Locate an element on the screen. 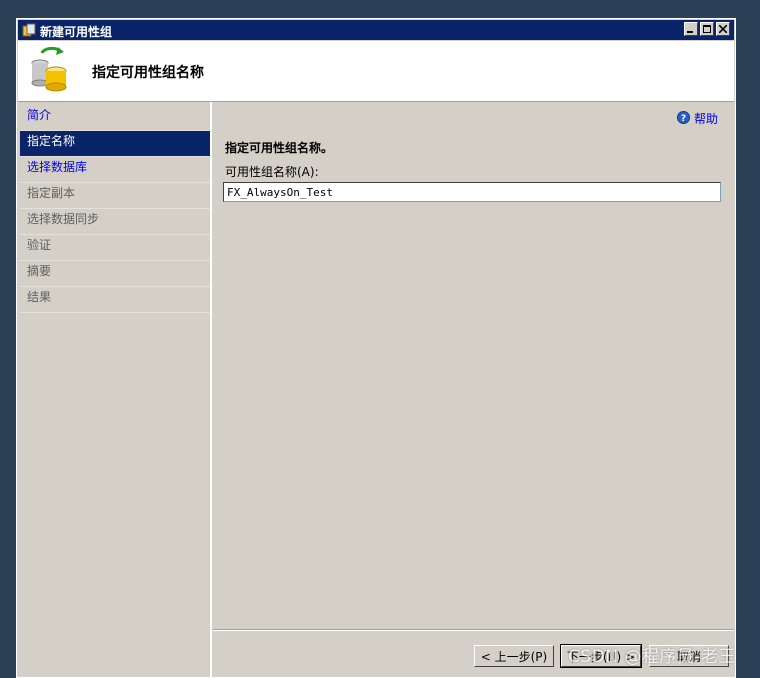 The height and width of the screenshot is (678, 760). nav-item-select-databases: 选择数据库 is located at coordinates (115, 170).